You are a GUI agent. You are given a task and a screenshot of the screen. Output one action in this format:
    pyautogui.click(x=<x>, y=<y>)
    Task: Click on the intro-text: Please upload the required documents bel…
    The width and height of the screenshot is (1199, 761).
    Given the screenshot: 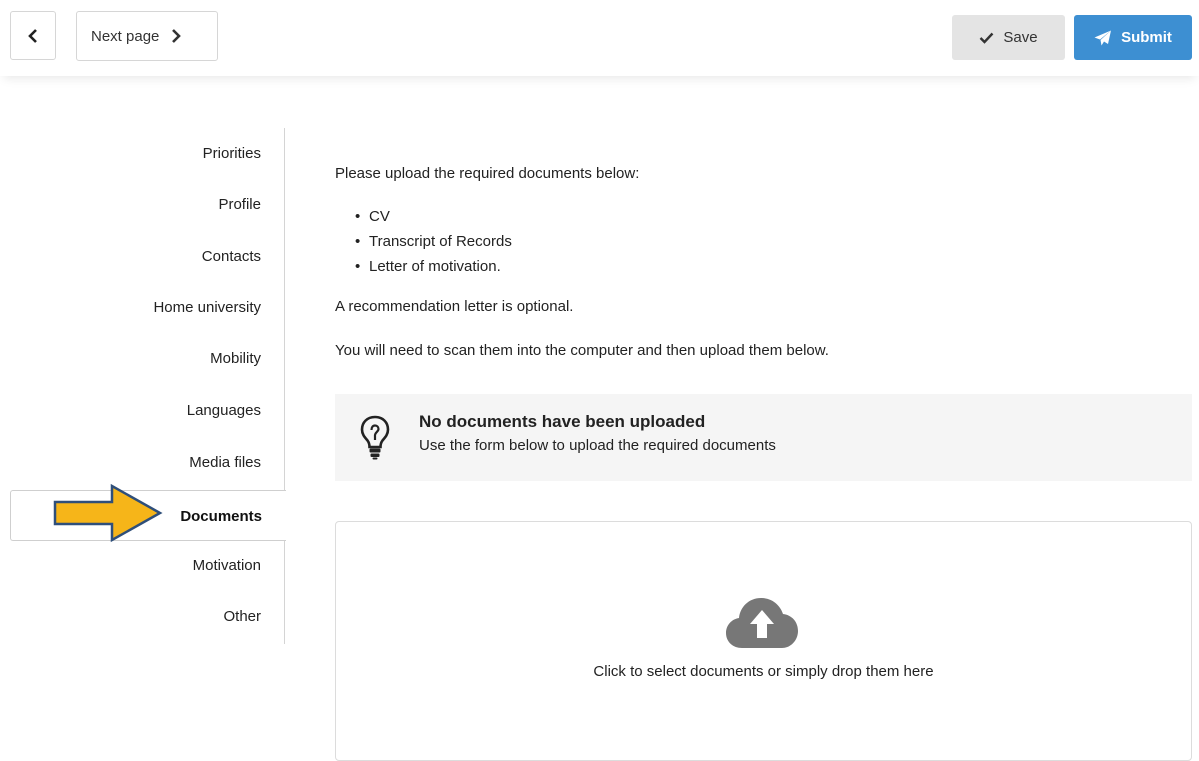 What is the action you would take?
    pyautogui.click(x=487, y=173)
    